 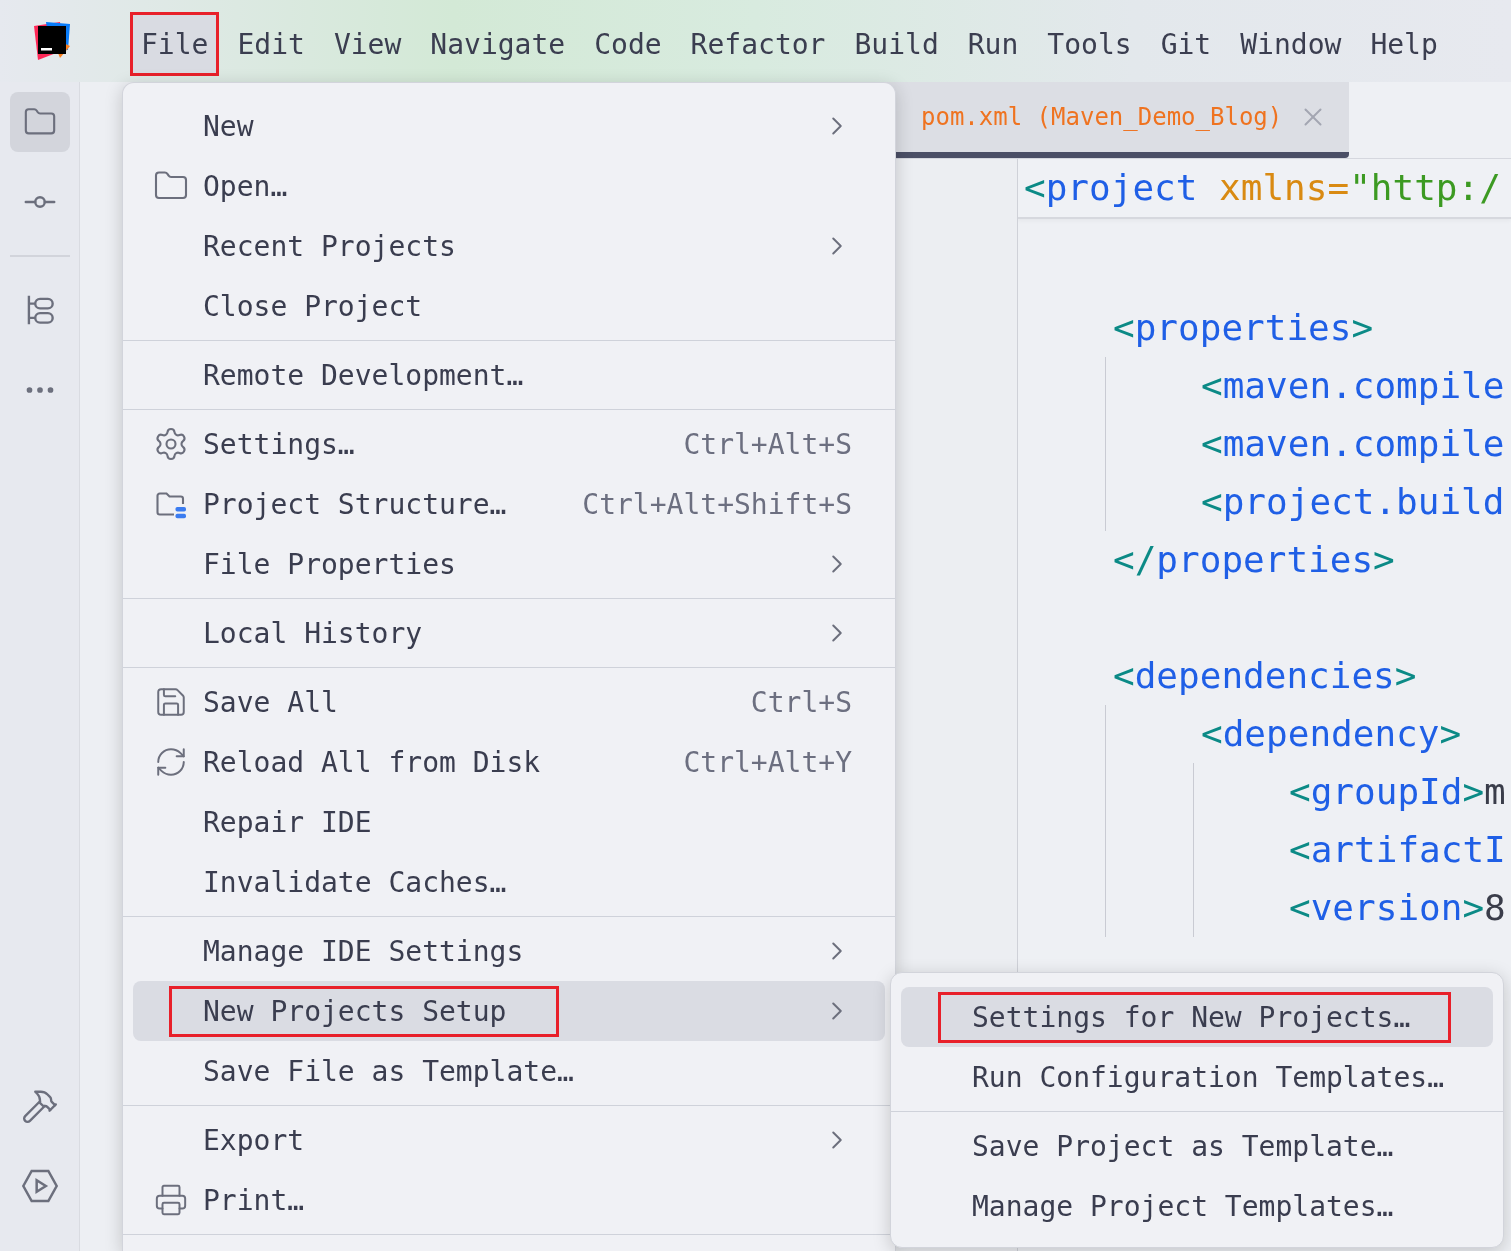 I want to click on menu-item: File Properties, so click(x=509, y=564).